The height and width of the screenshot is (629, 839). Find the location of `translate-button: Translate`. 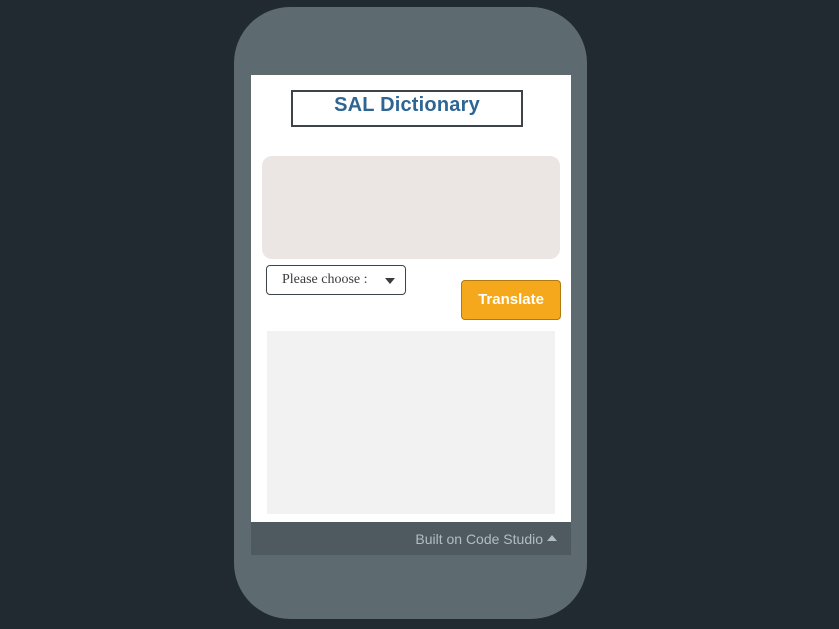

translate-button: Translate is located at coordinates (511, 300).